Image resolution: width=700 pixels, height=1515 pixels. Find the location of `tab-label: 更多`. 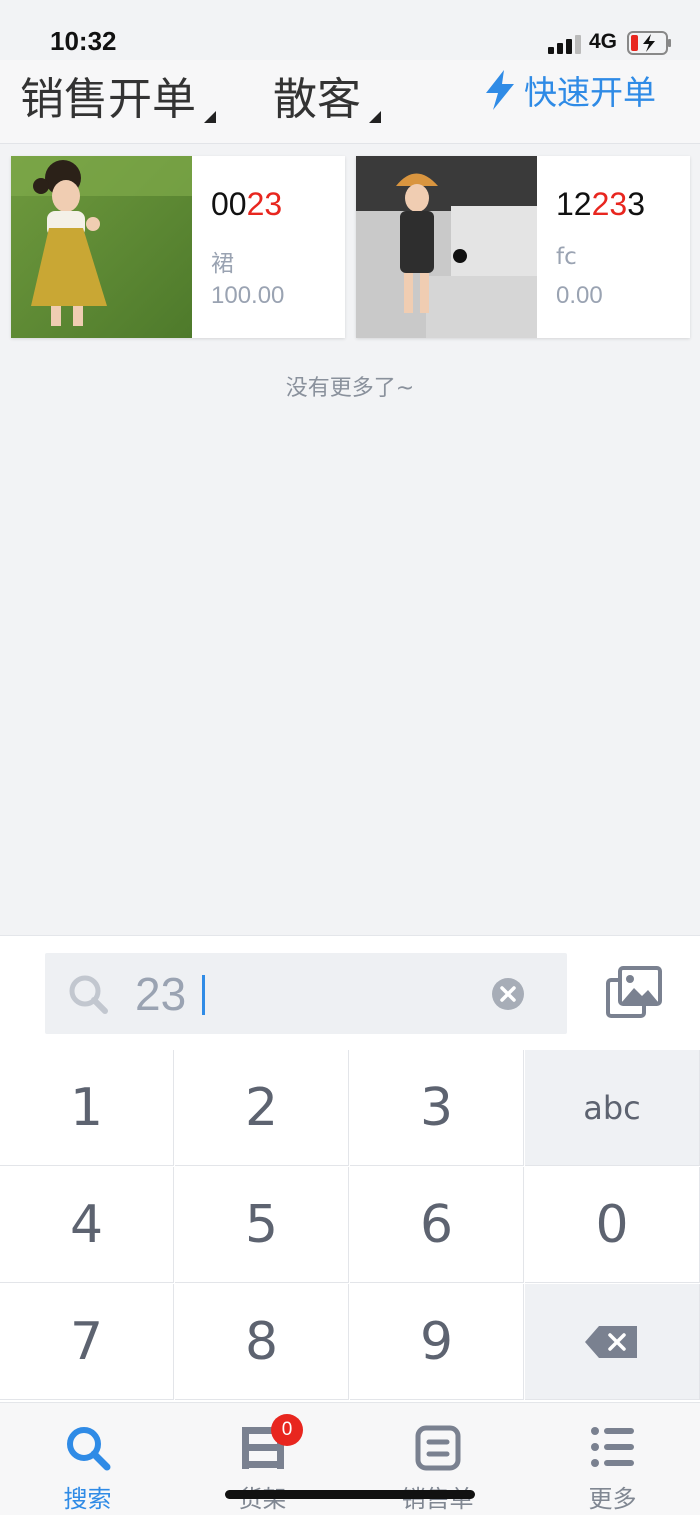

tab-label: 更多 is located at coordinates (612, 1499).